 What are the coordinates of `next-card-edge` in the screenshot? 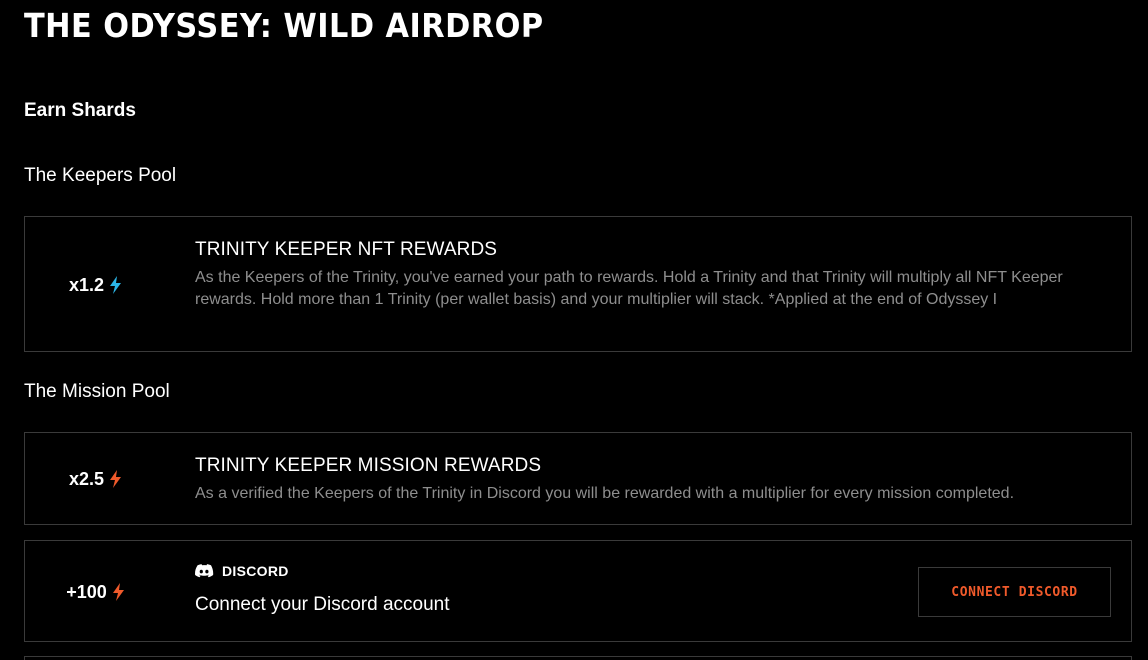 It's located at (578, 658).